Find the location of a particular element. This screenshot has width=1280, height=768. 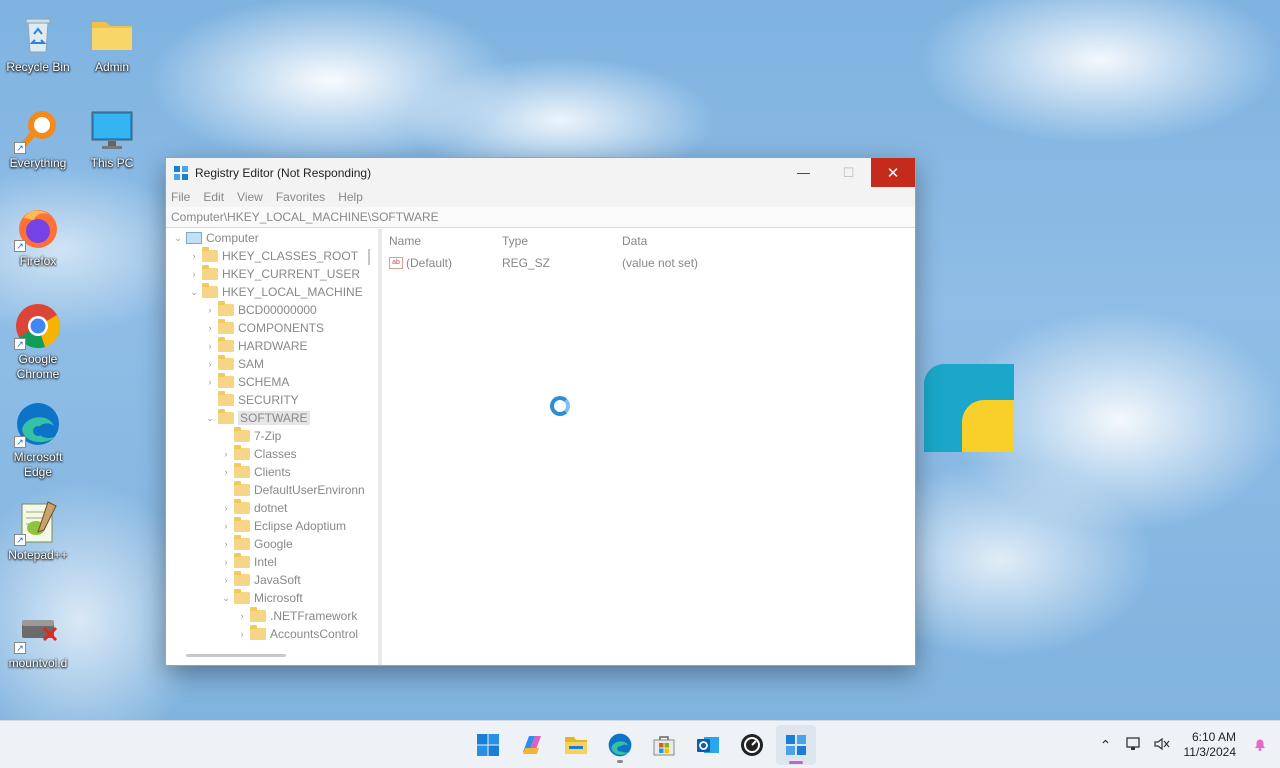

tree-node-label: SECURITY is located at coordinates (268, 400).